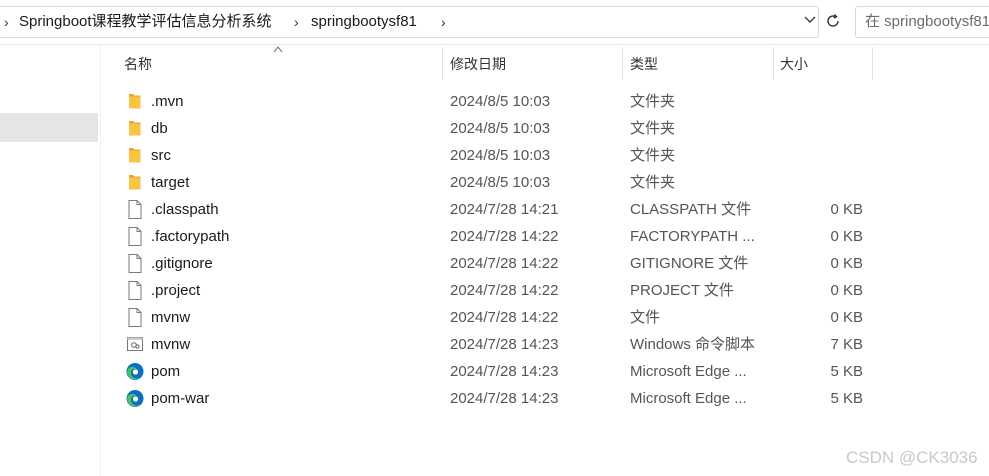  I want to click on file-row: .mvn 2024/8/5 10:03 文件夹, so click(545, 101).